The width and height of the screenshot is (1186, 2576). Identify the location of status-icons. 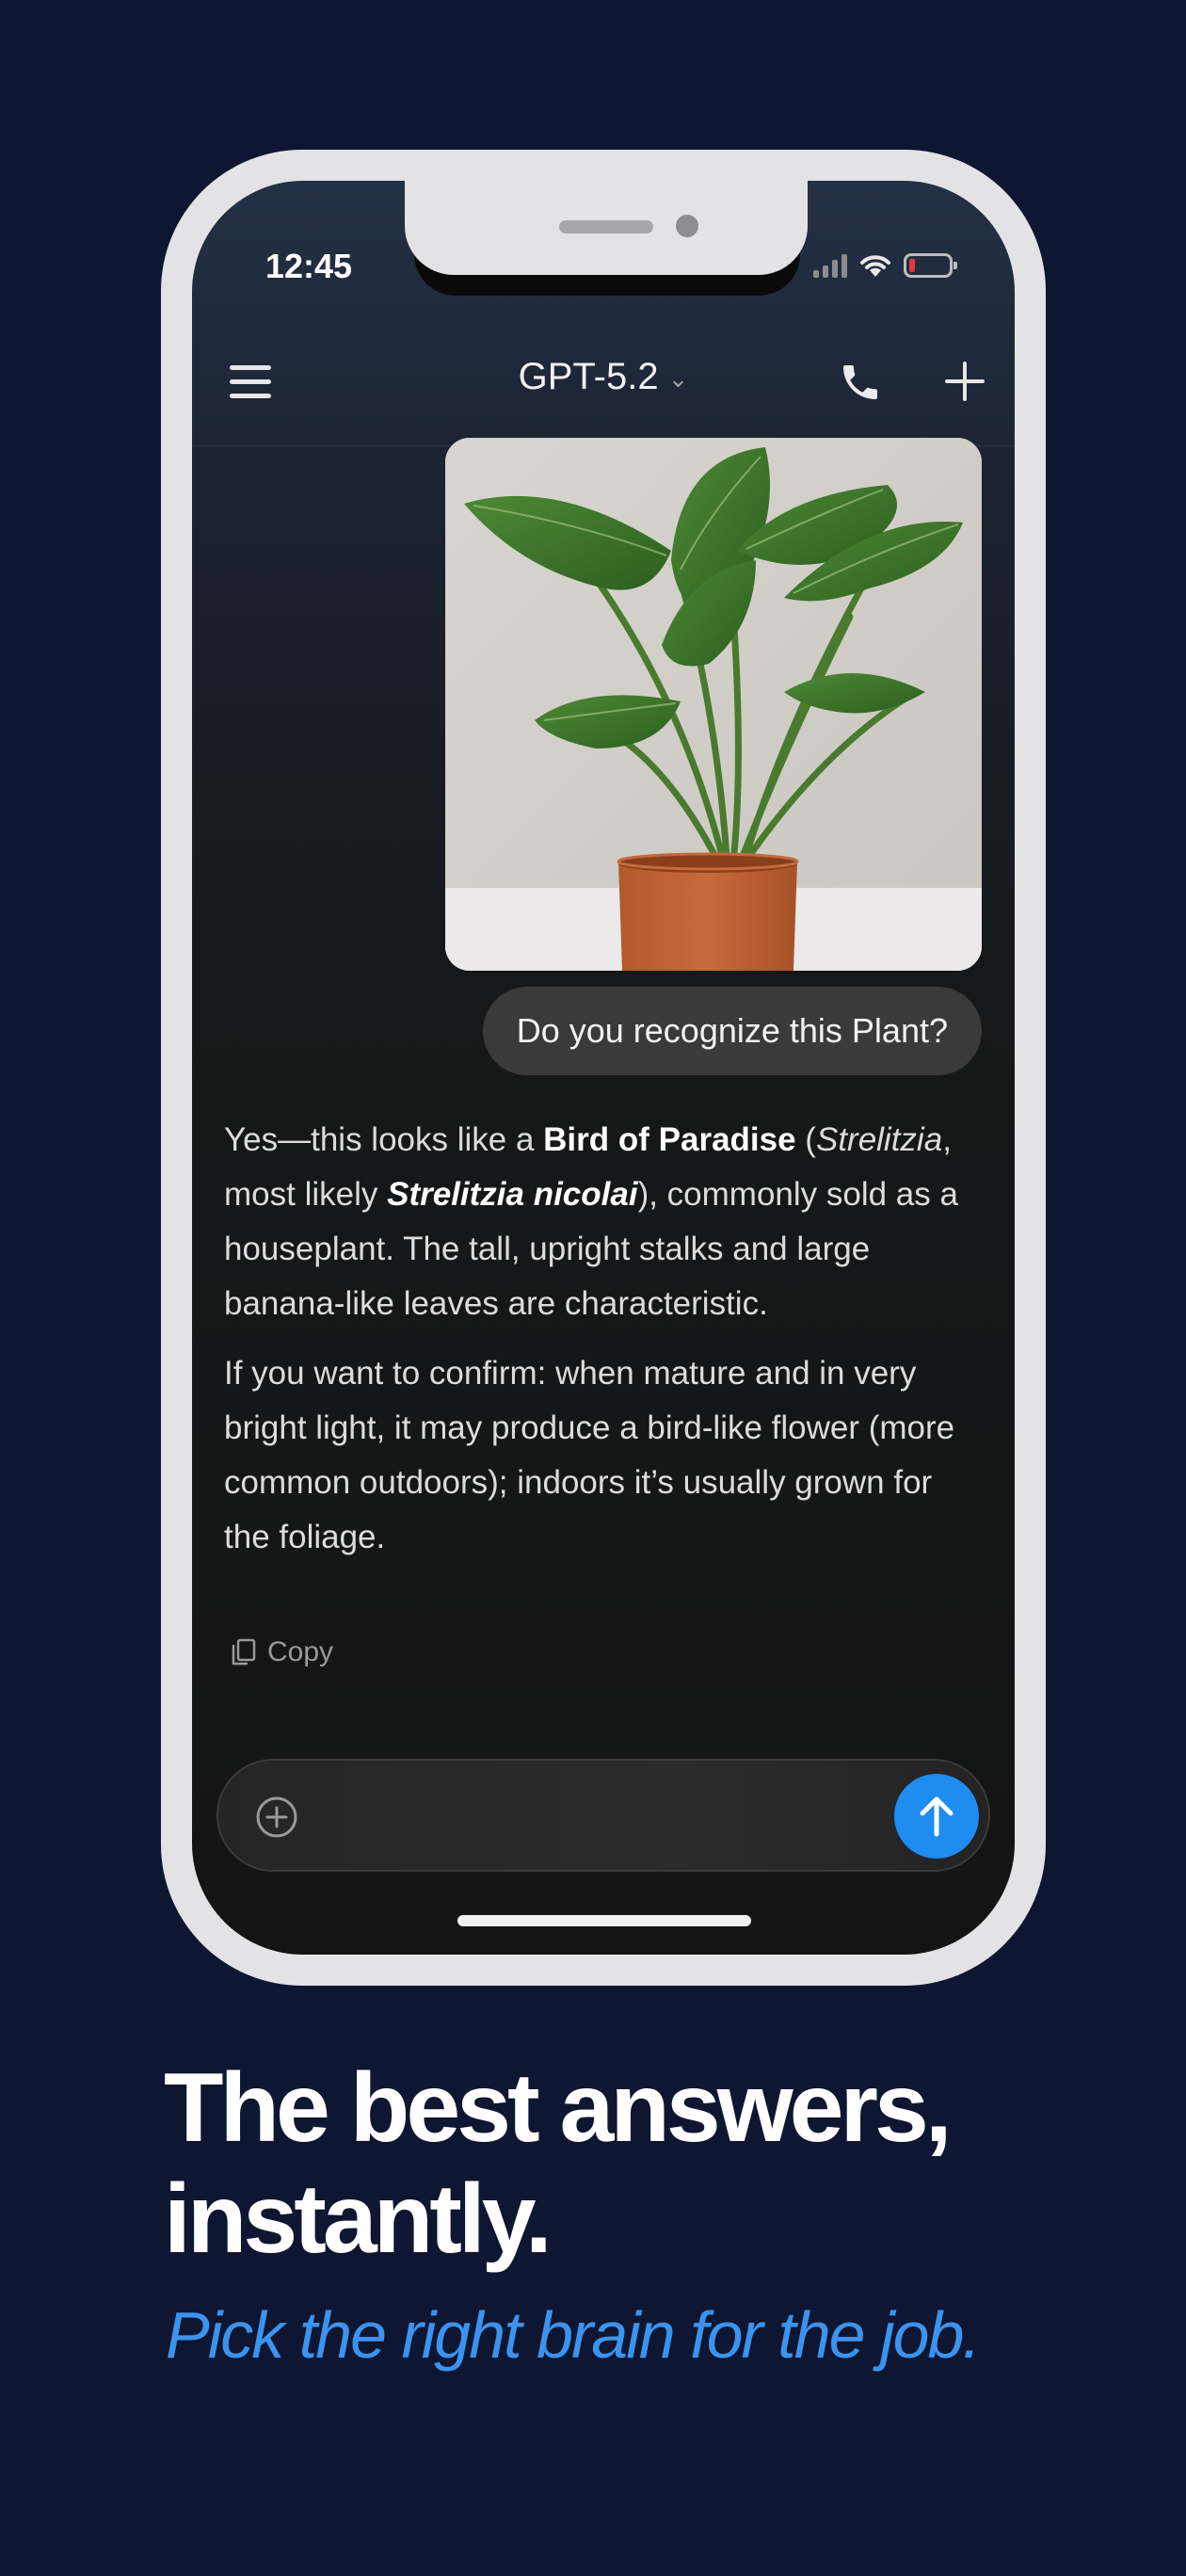
(885, 265).